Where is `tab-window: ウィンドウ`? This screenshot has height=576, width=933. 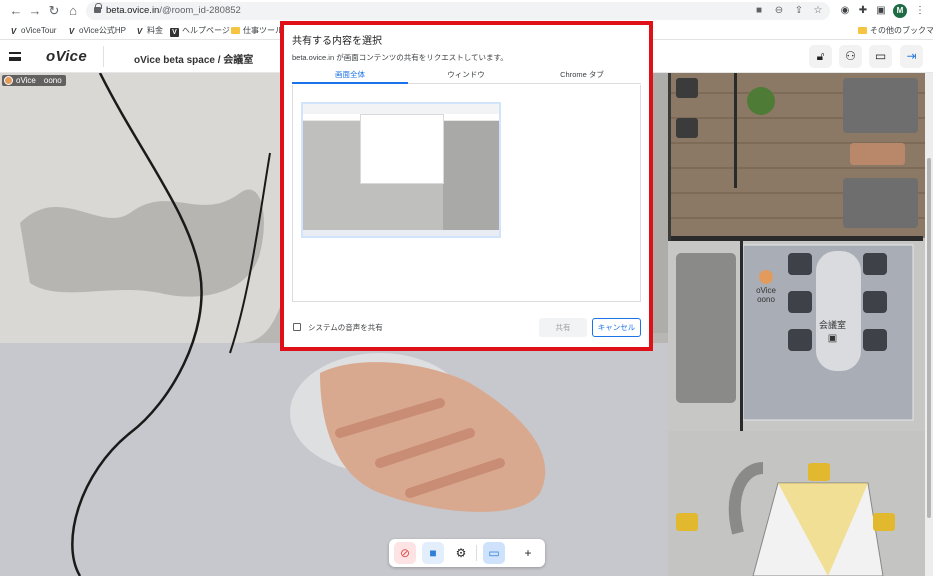
tab-window: ウィンドウ is located at coordinates (466, 77).